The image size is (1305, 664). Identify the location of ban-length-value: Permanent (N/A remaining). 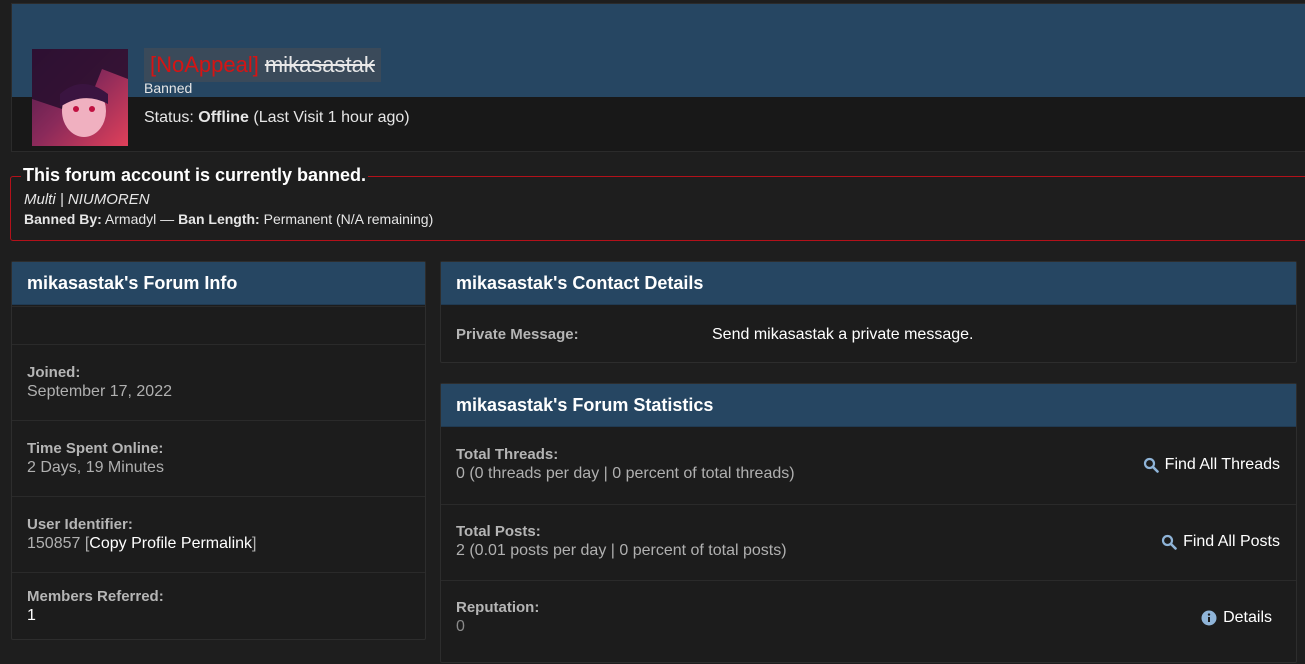
(348, 219).